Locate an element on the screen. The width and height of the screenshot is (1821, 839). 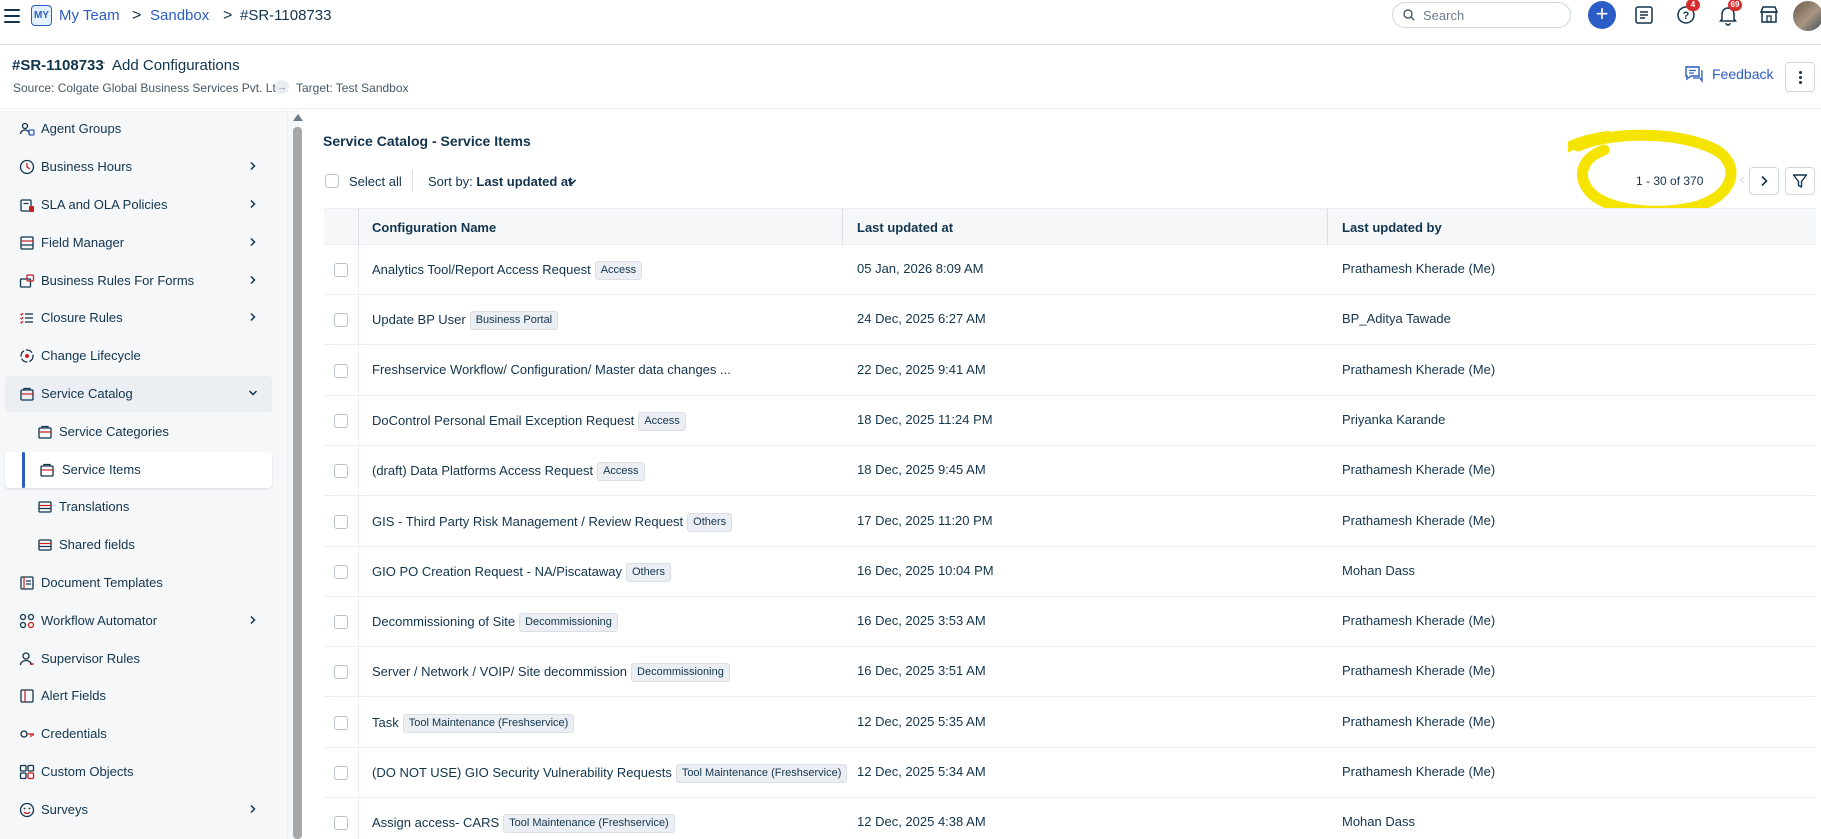
filter-button is located at coordinates (1800, 181).